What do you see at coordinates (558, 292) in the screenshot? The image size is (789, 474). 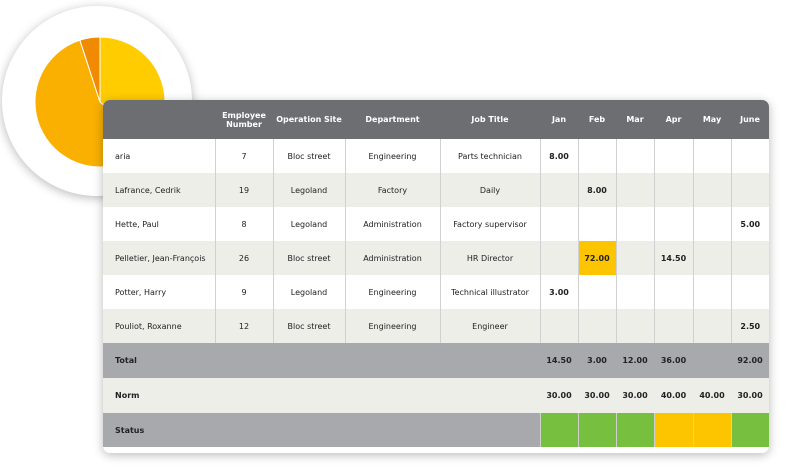 I see `hours-cell: 3.00` at bounding box center [558, 292].